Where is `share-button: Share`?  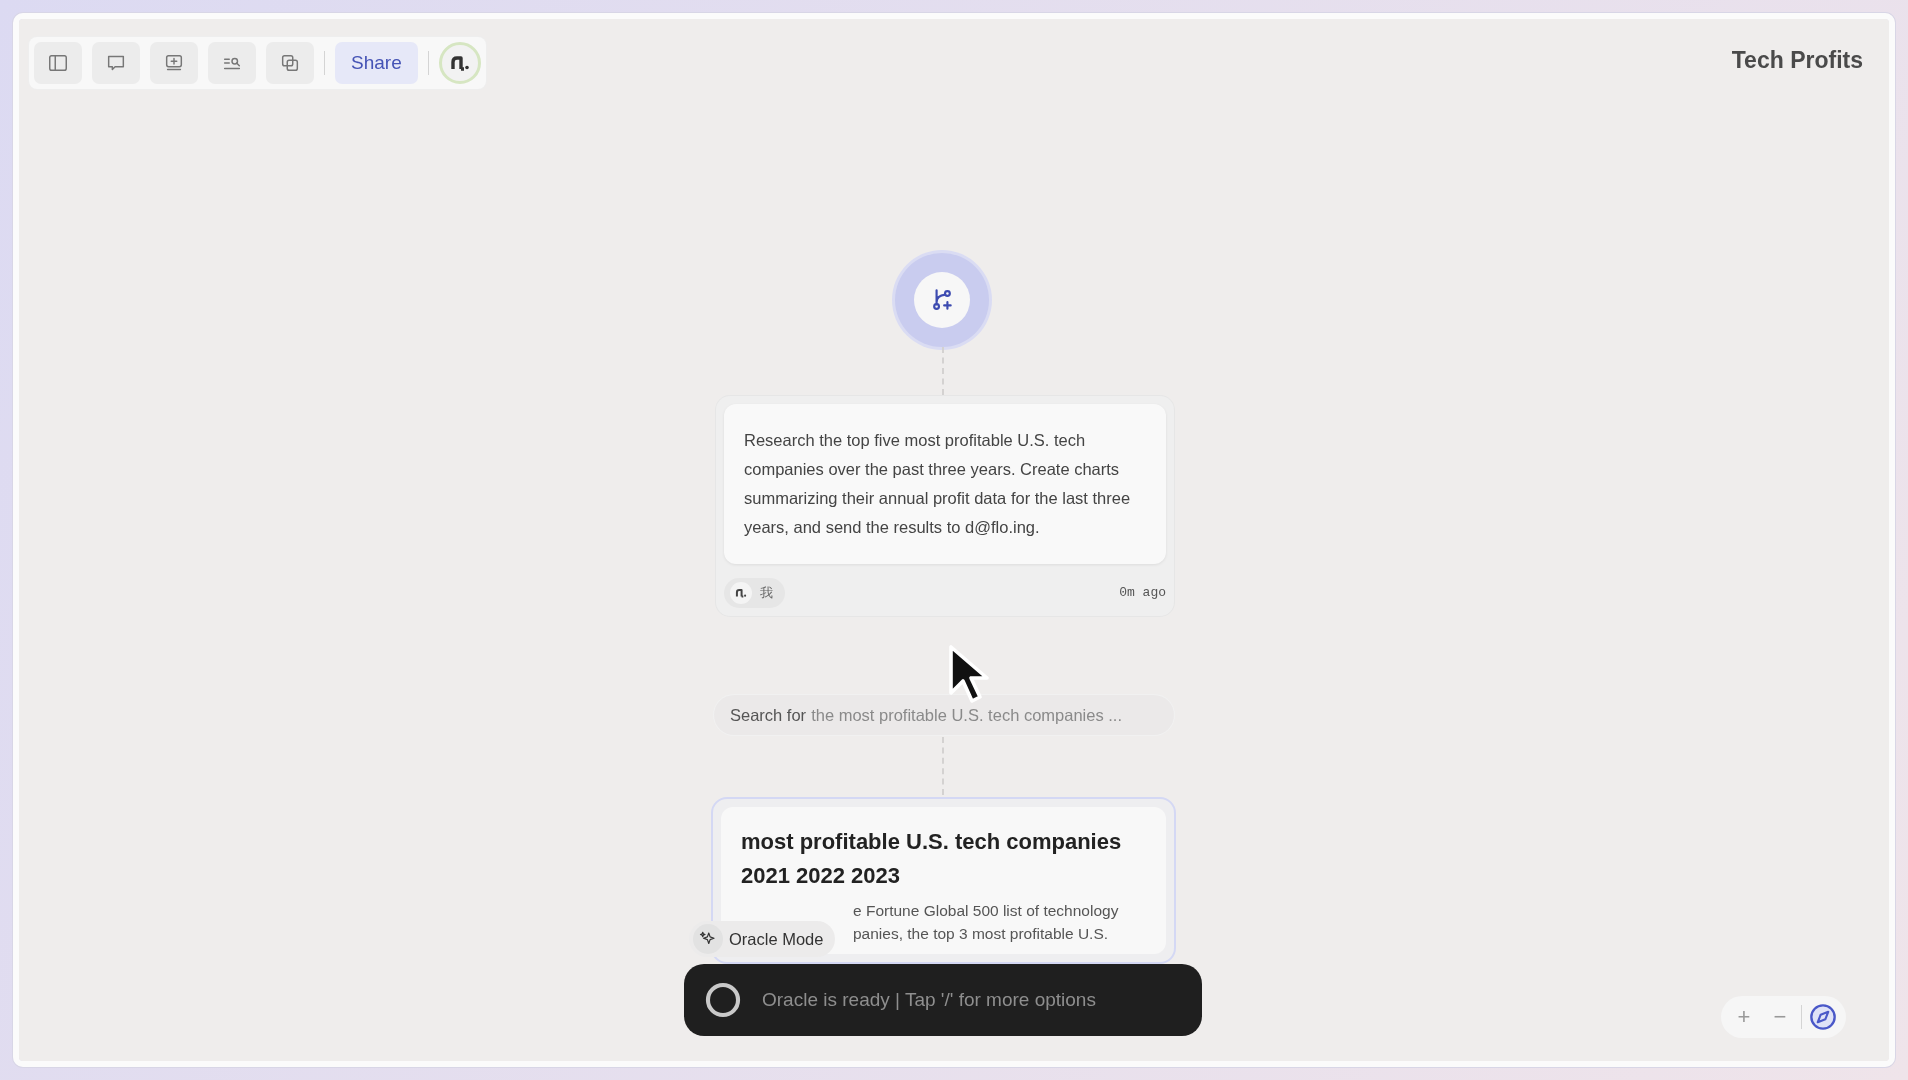 share-button: Share is located at coordinates (376, 63).